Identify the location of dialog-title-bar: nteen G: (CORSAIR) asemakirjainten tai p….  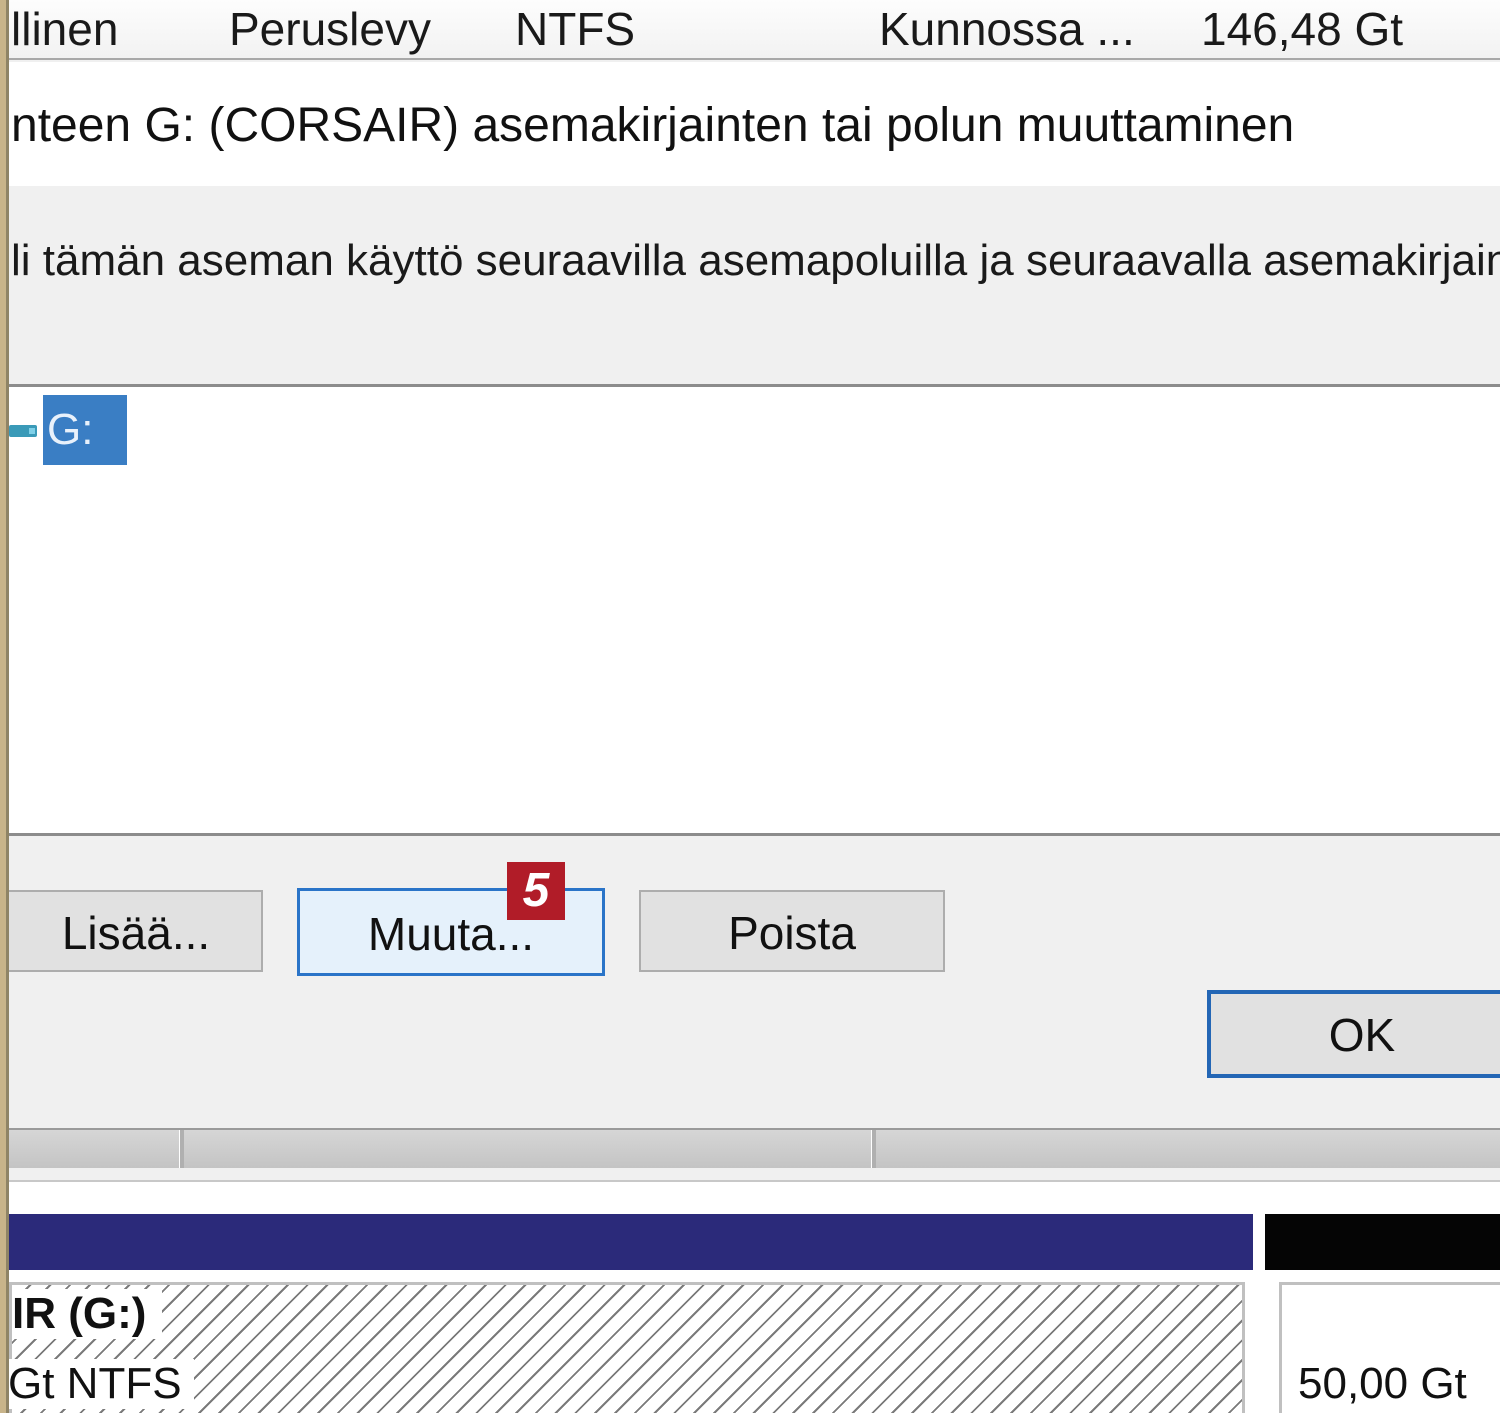
(754, 124).